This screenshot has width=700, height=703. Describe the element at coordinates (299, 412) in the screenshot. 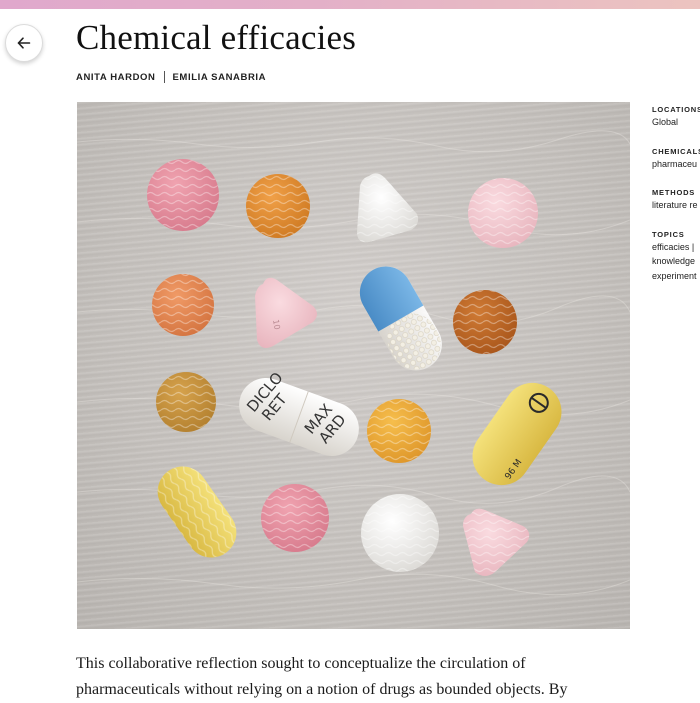

I see `capsule-diclo: DICLO RET MAX ARD` at that location.